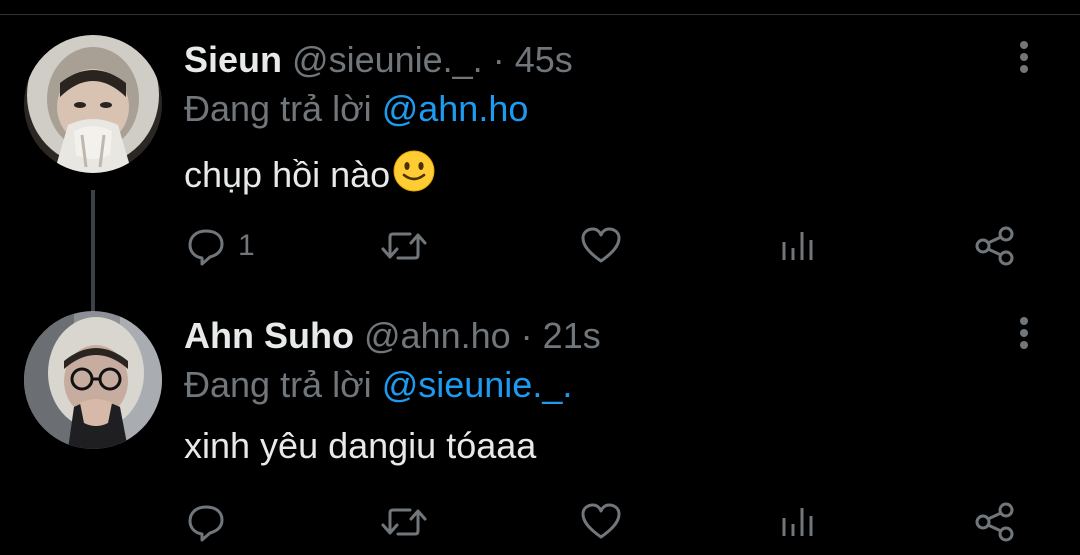 Image resolution: width=1080 pixels, height=555 pixels. What do you see at coordinates (477, 384) in the screenshot?
I see `mention-link: @sieunie._.` at bounding box center [477, 384].